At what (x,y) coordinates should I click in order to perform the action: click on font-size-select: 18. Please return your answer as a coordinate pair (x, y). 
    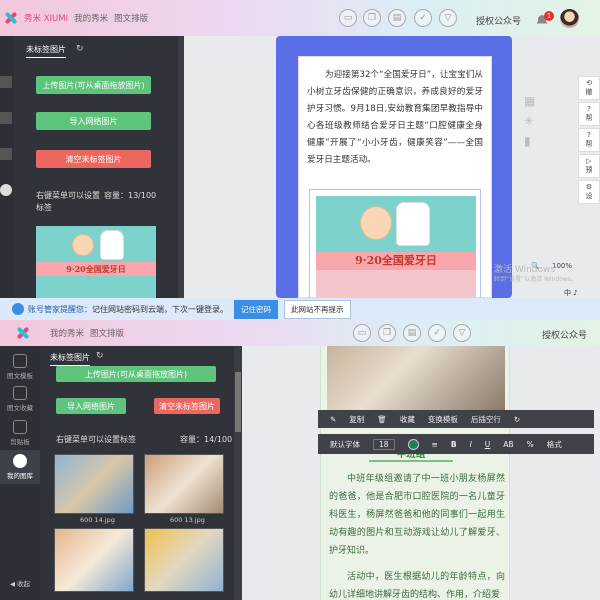
    Looking at the image, I should click on (384, 444).